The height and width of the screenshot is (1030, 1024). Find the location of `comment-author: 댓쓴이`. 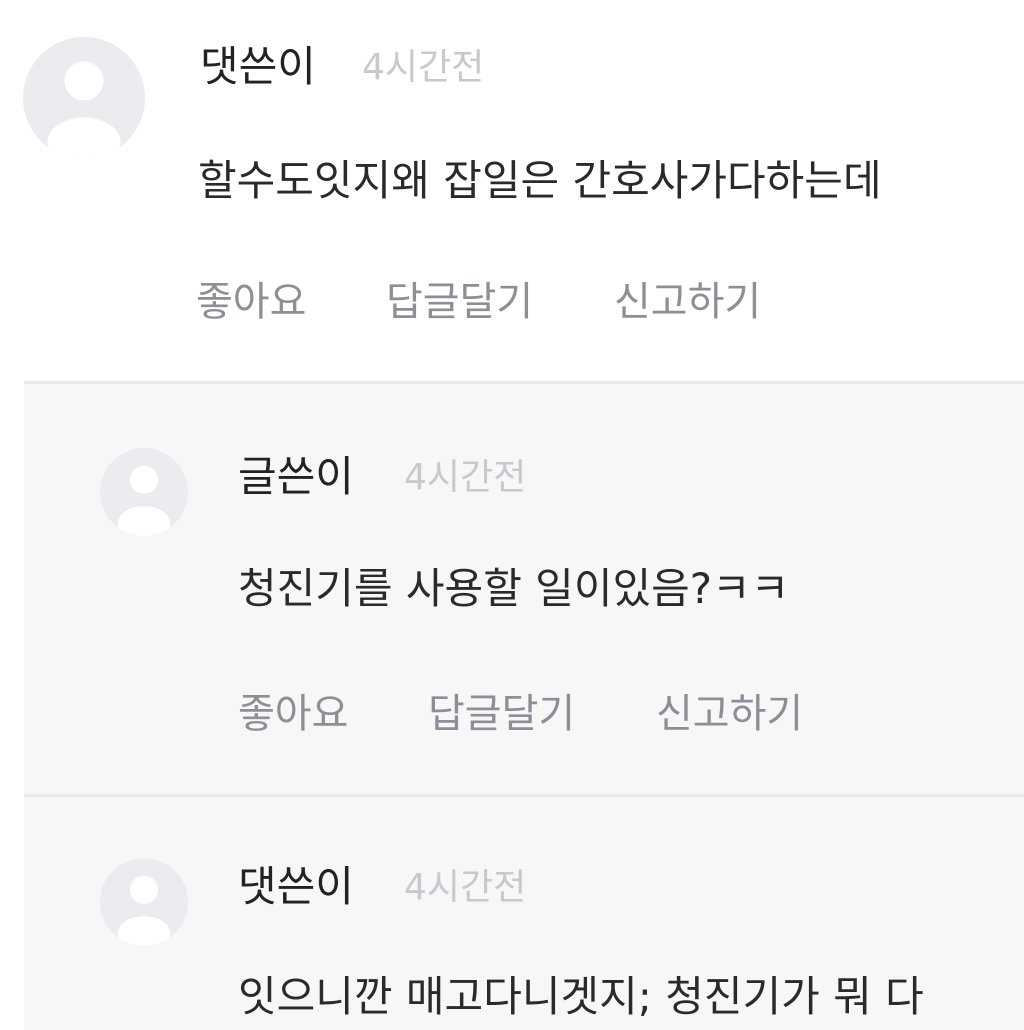

comment-author: 댓쓴이 is located at coordinates (258, 67).